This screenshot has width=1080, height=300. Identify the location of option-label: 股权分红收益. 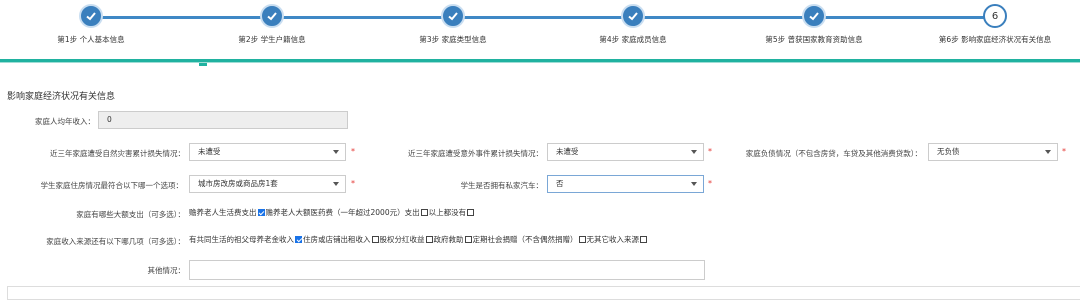
(402, 239).